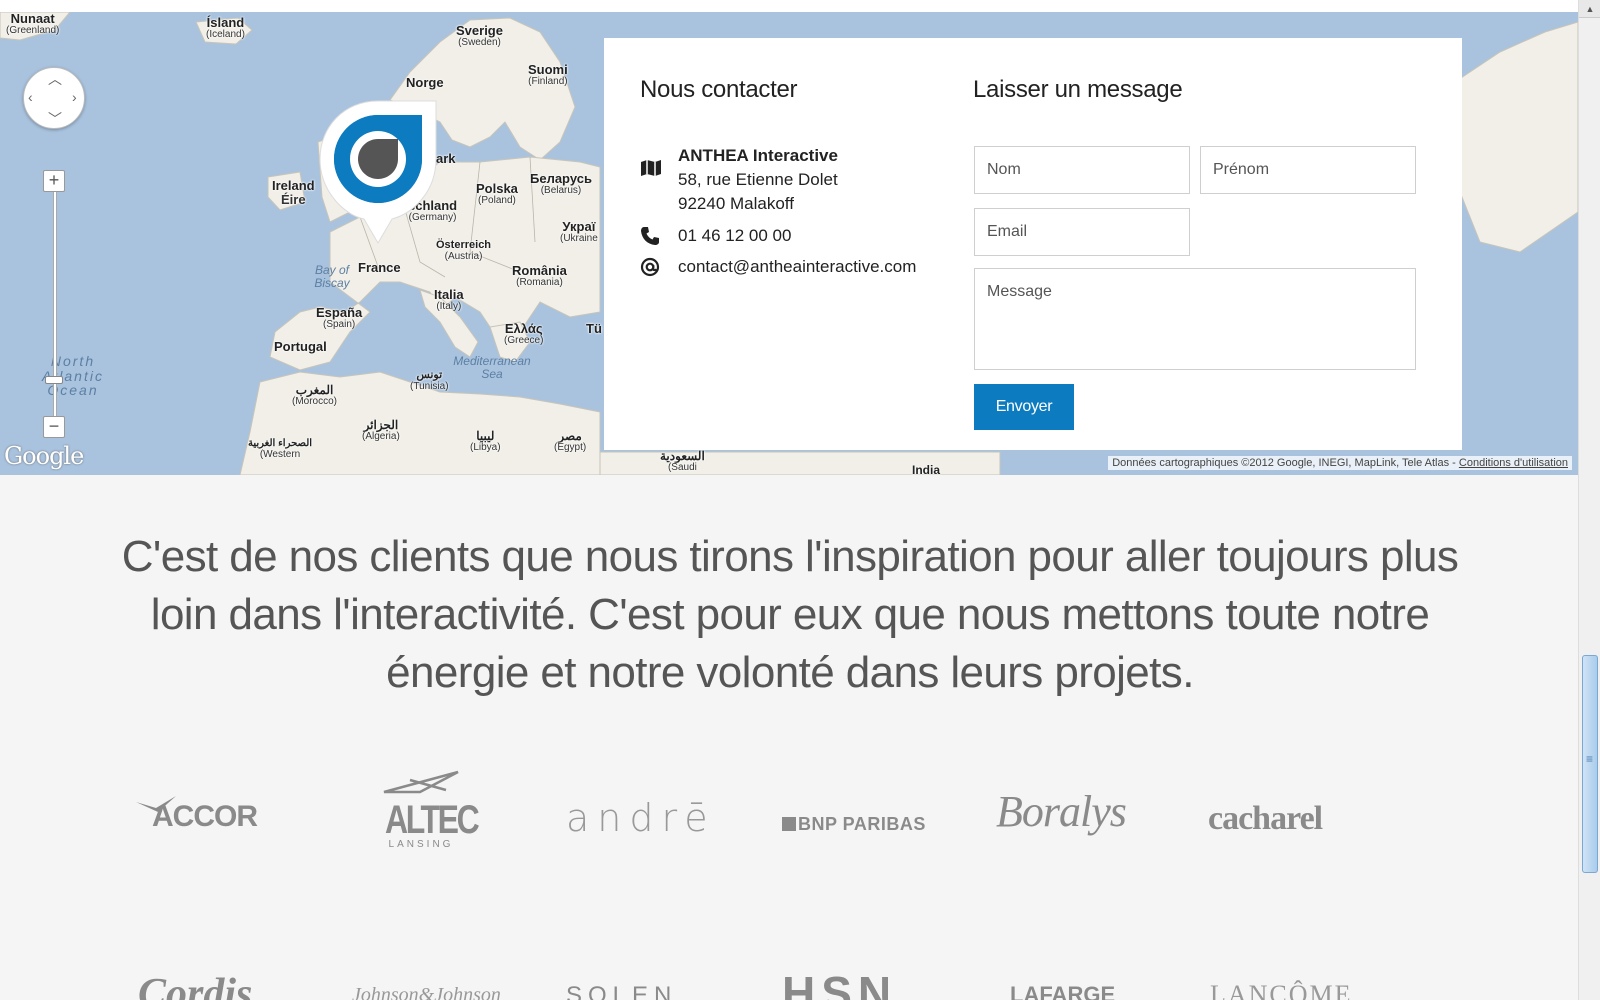 The height and width of the screenshot is (1000, 1600). Describe the element at coordinates (1589, 500) in the screenshot. I see `page-scrollbar: ▲` at that location.